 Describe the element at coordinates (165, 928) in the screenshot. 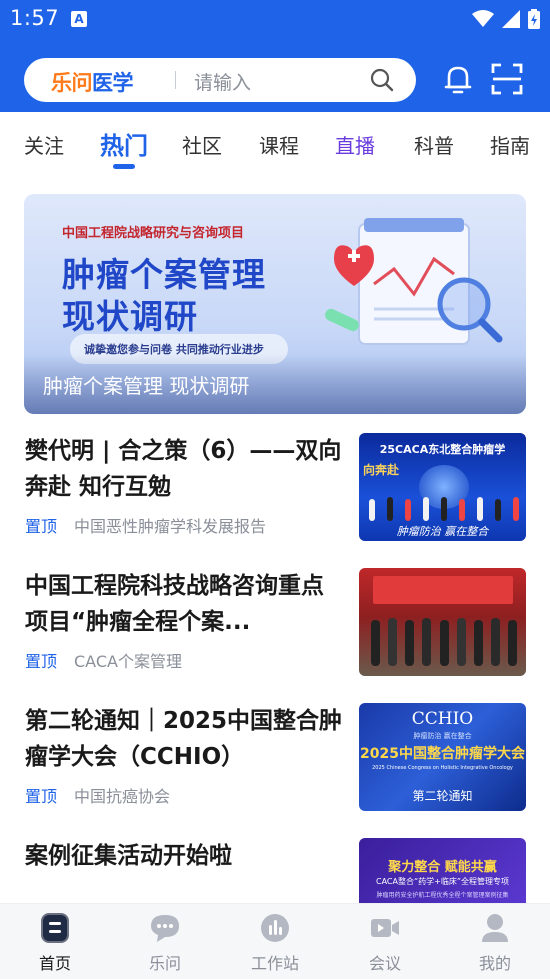

I see `chat-bubble-icon` at that location.